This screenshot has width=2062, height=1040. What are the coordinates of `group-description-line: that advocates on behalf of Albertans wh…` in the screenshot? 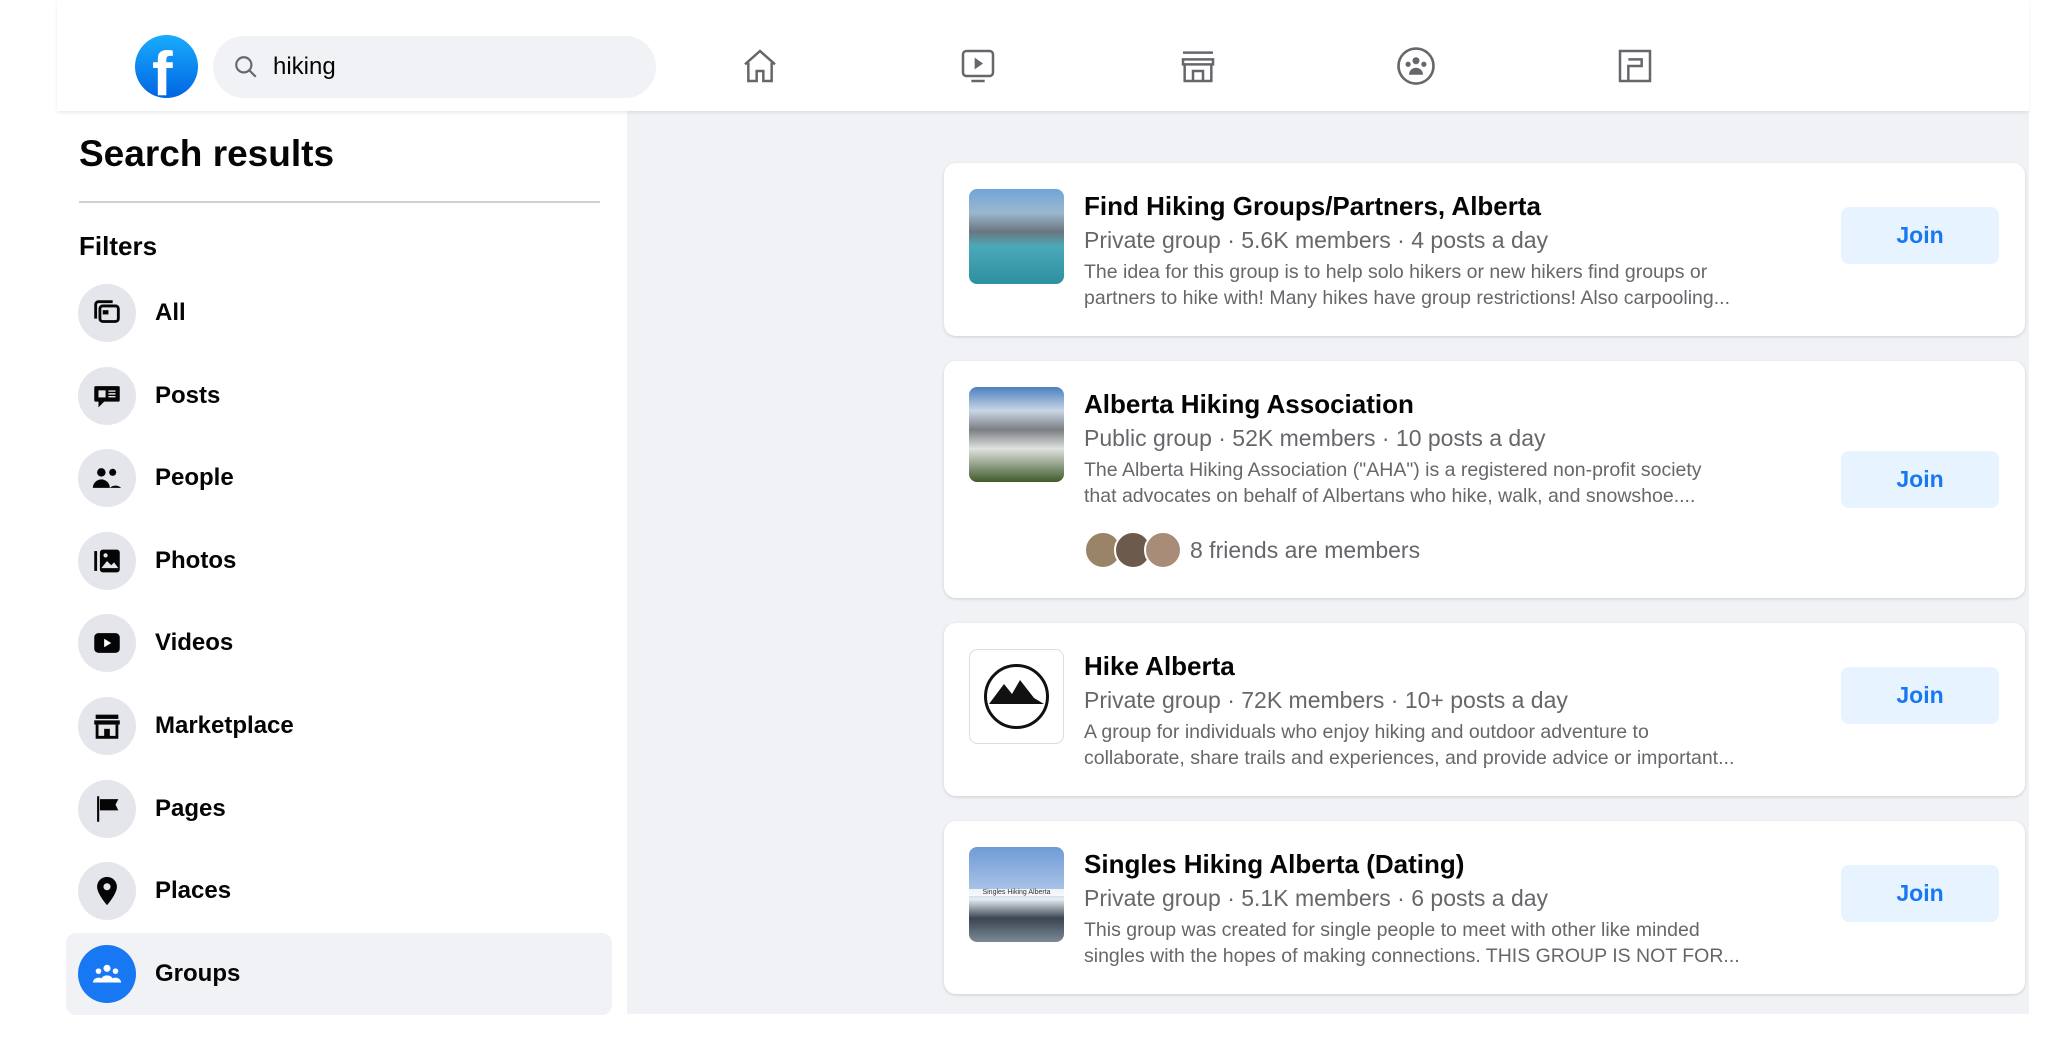 It's located at (1390, 496).